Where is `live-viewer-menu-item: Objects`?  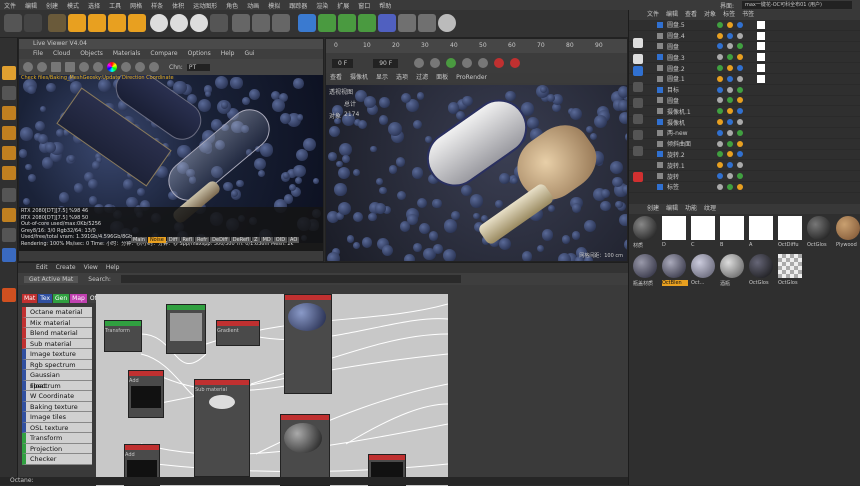
live-viewer-menu-item: Objects is located at coordinates (91, 54).